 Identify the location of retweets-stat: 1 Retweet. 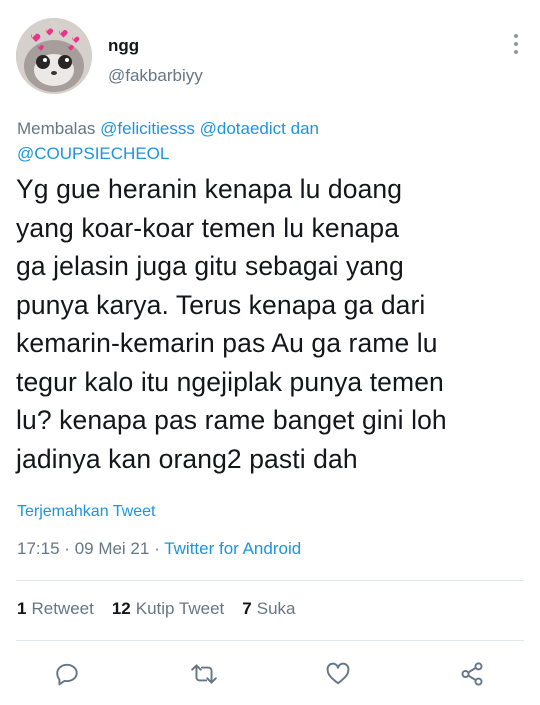
(55, 609).